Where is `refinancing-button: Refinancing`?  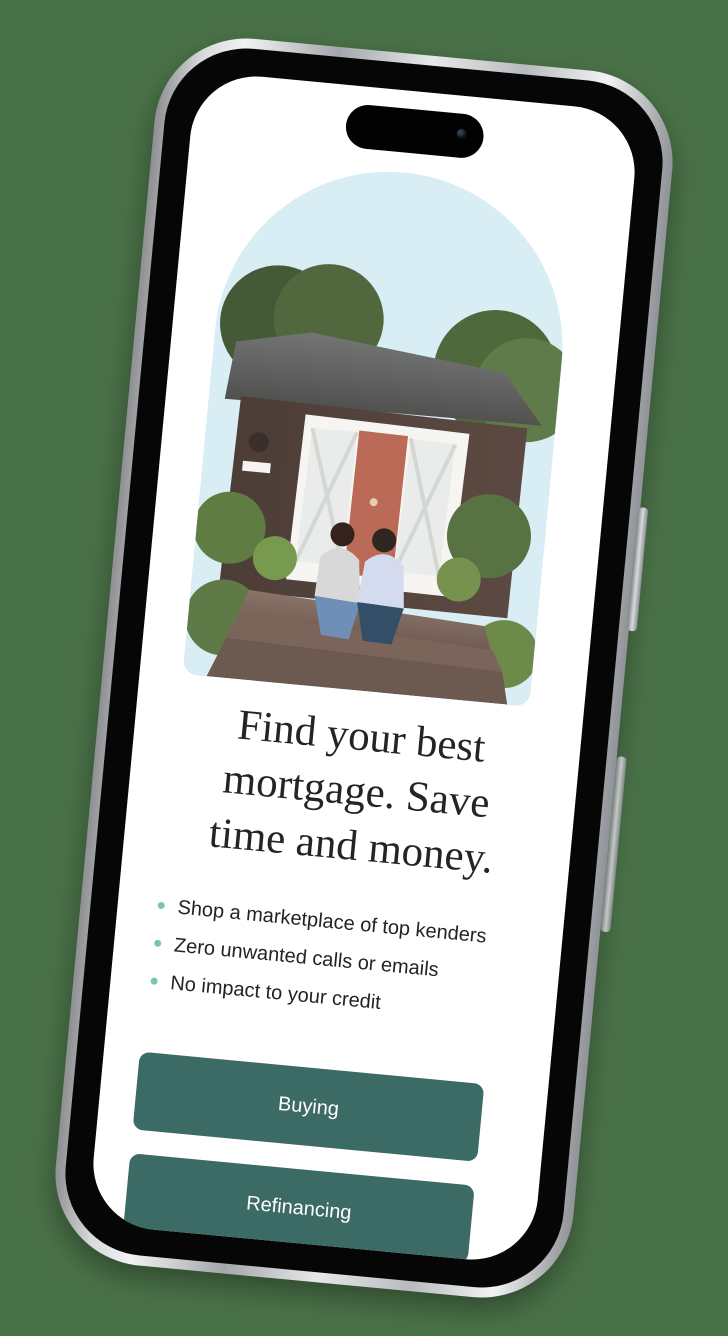
refinancing-button: Refinancing is located at coordinates (298, 1208).